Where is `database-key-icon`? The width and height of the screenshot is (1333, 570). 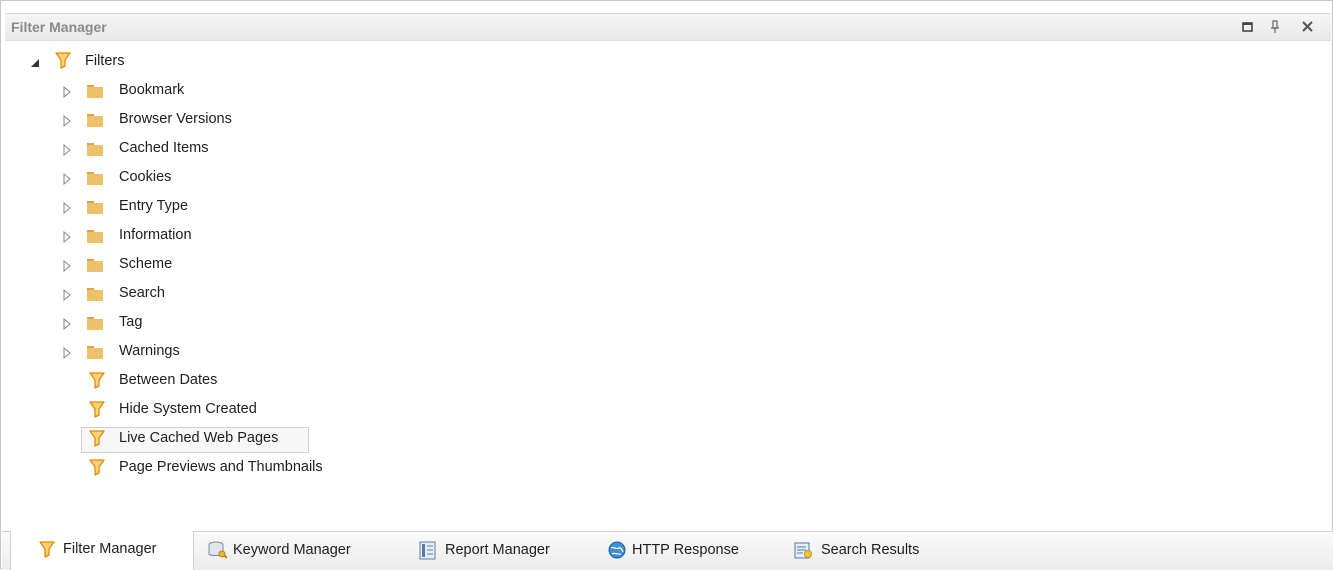 database-key-icon is located at coordinates (217, 550).